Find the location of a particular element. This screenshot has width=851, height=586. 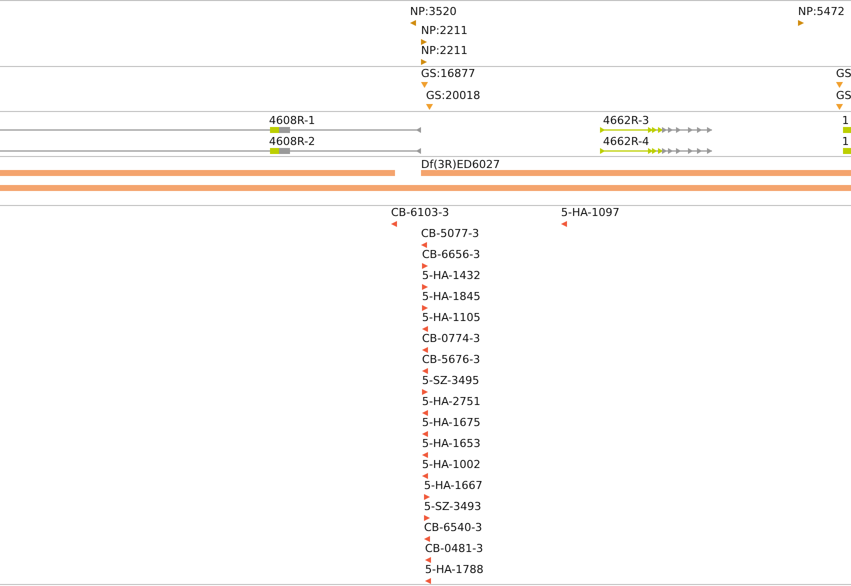

insertion-label: 5-HA-1002 is located at coordinates (451, 464).